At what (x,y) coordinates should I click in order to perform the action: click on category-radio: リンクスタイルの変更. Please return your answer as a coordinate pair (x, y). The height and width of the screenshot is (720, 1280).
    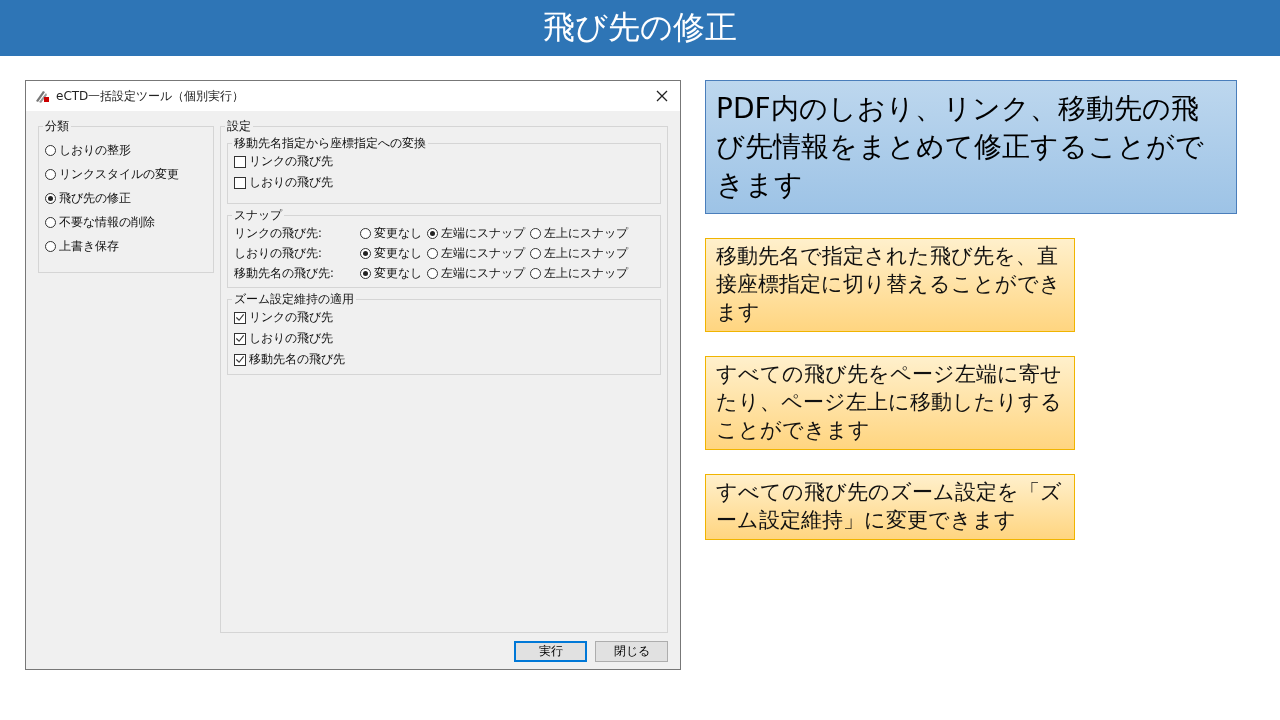
    Looking at the image, I should click on (126, 174).